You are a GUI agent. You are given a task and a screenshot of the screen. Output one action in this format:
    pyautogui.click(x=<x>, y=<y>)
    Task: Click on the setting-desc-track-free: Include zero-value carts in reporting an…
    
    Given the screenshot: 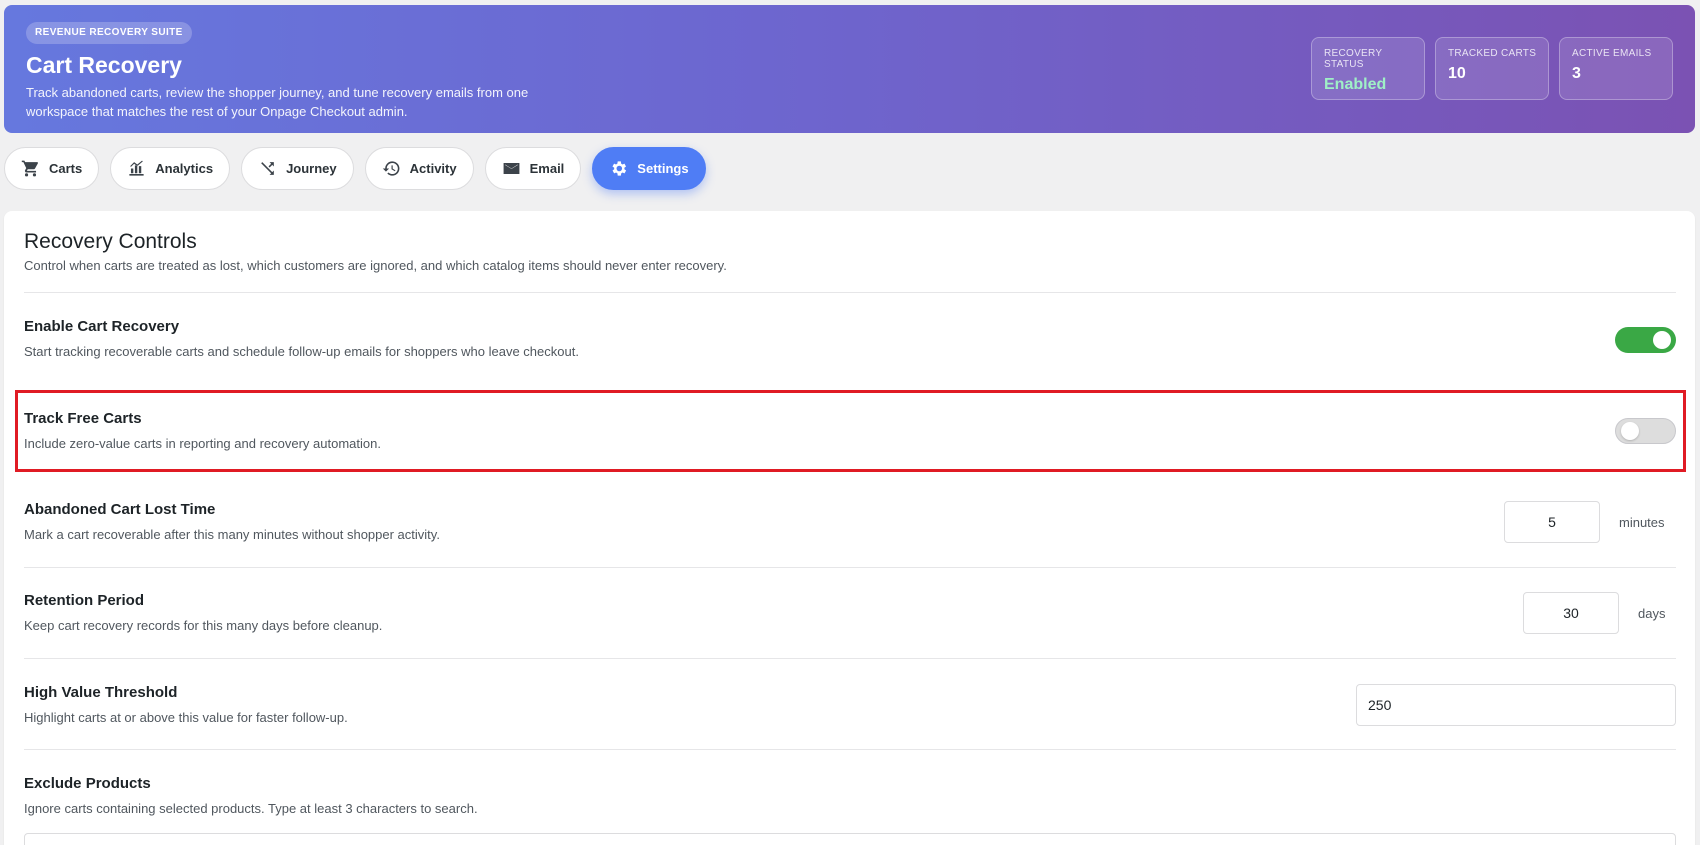 What is the action you would take?
    pyautogui.click(x=202, y=443)
    